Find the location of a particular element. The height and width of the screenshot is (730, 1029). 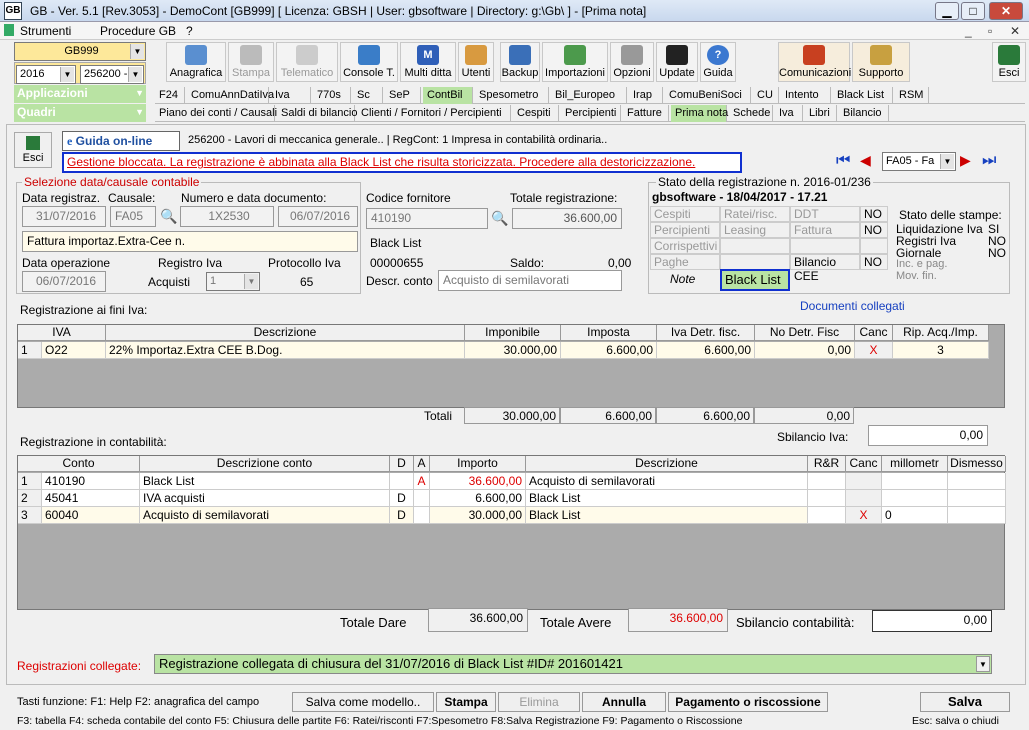

first-record-icon: ⏮ is located at coordinates (843, 161).